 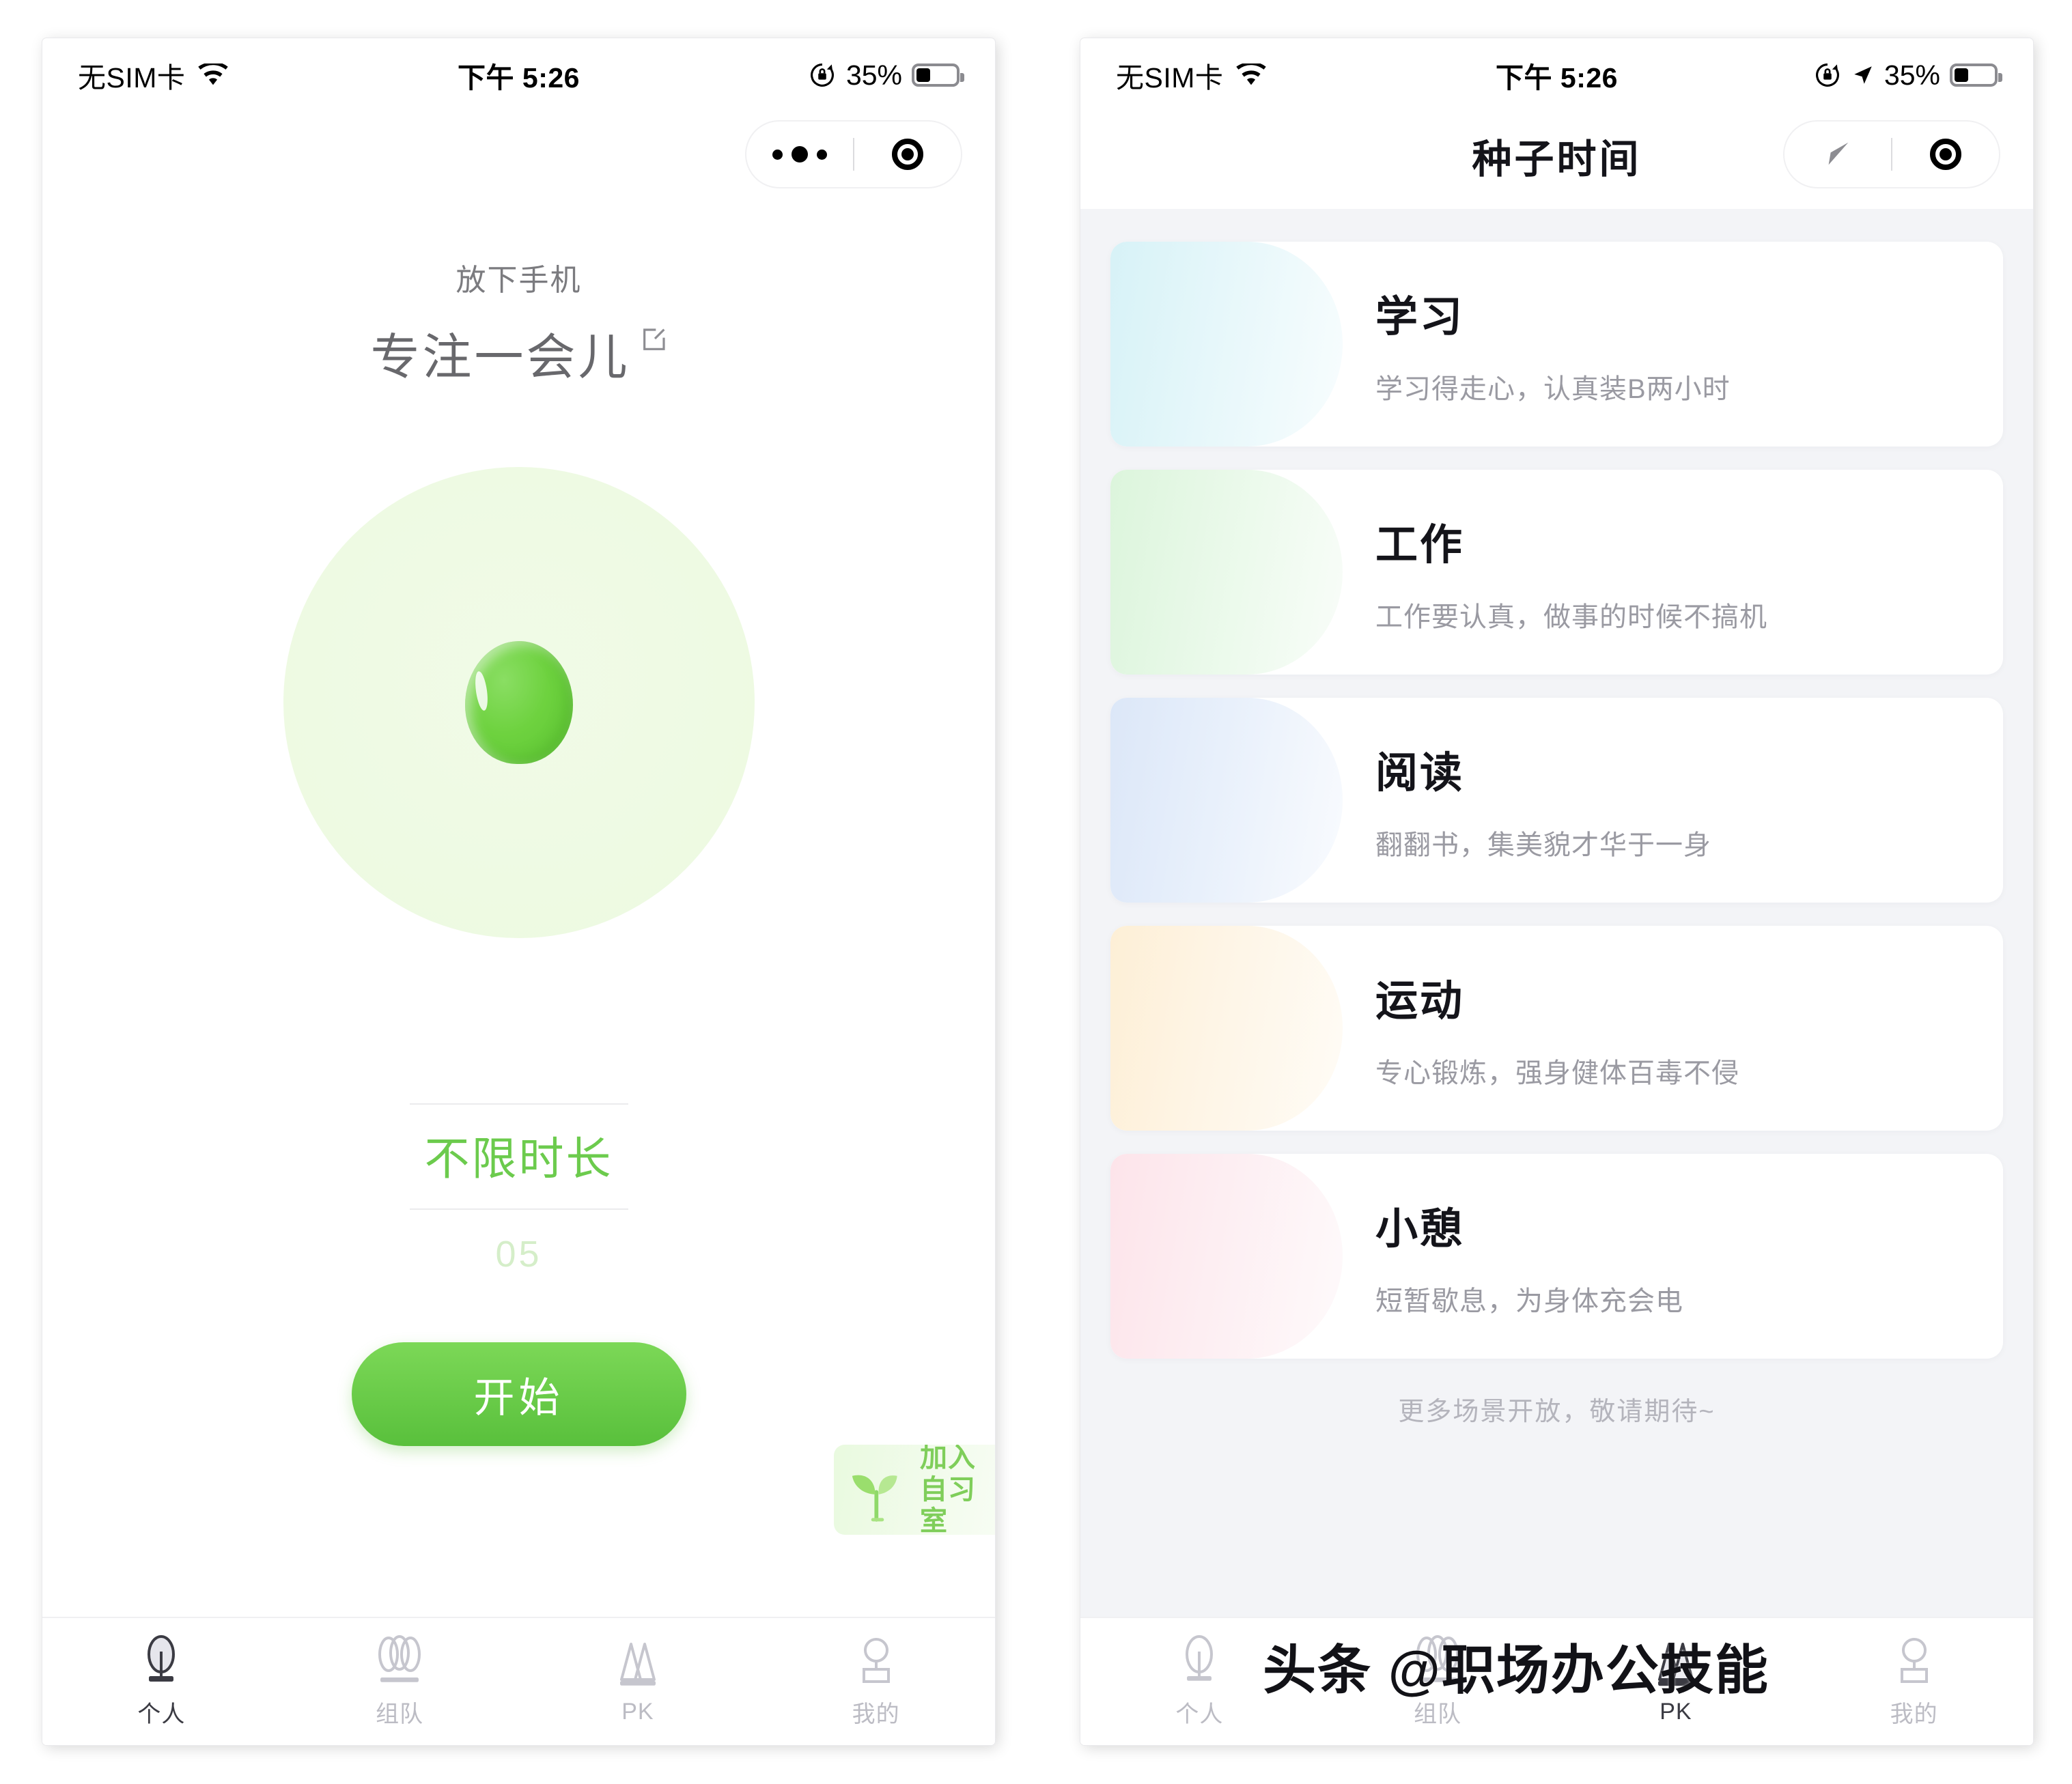 I want to click on battery-percent-label-2: 35%, so click(x=1912, y=75).